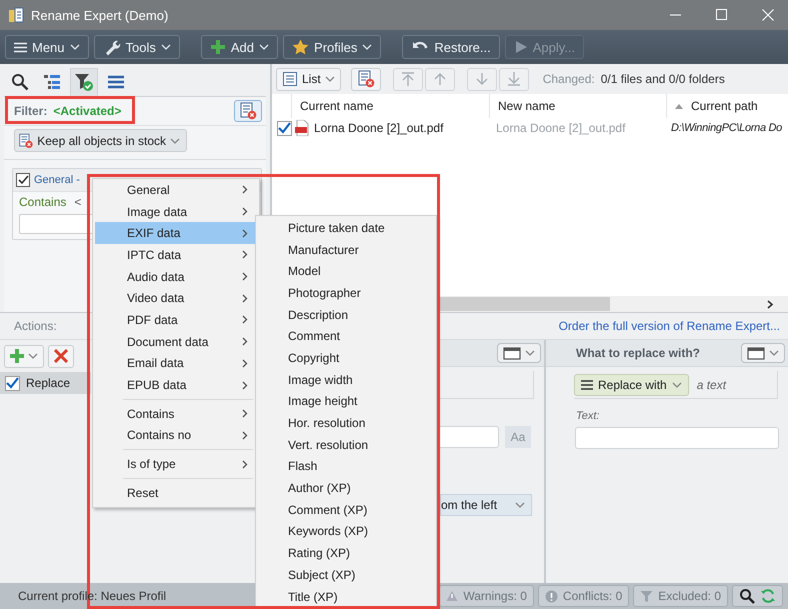 Image resolution: width=788 pixels, height=609 pixels. Describe the element at coordinates (578, 106) in the screenshot. I see `column-header: New name` at that location.